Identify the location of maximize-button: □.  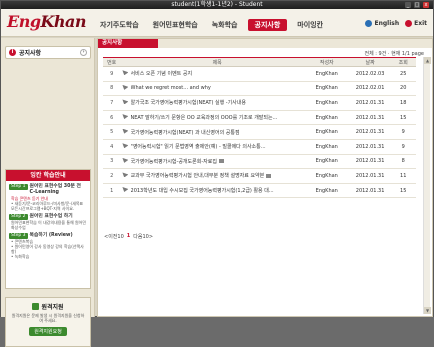
(417, 5).